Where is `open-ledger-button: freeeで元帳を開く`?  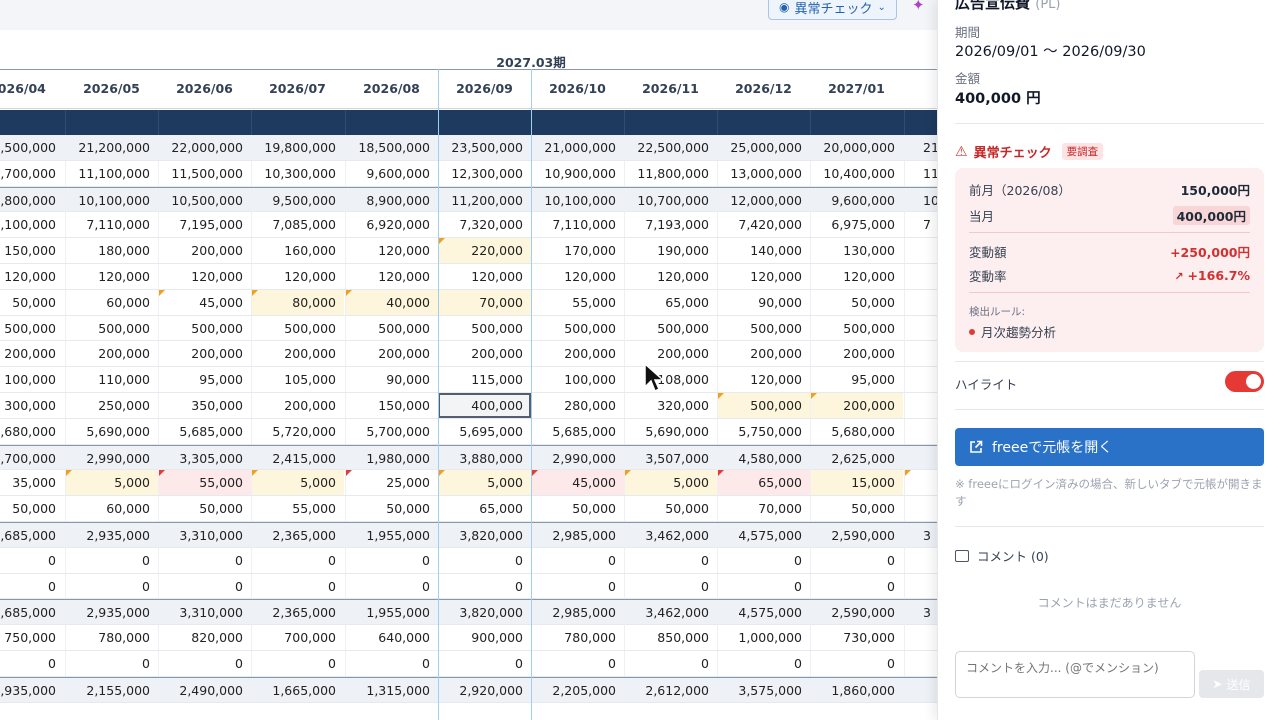 open-ledger-button: freeeで元帳を開く is located at coordinates (1109, 447).